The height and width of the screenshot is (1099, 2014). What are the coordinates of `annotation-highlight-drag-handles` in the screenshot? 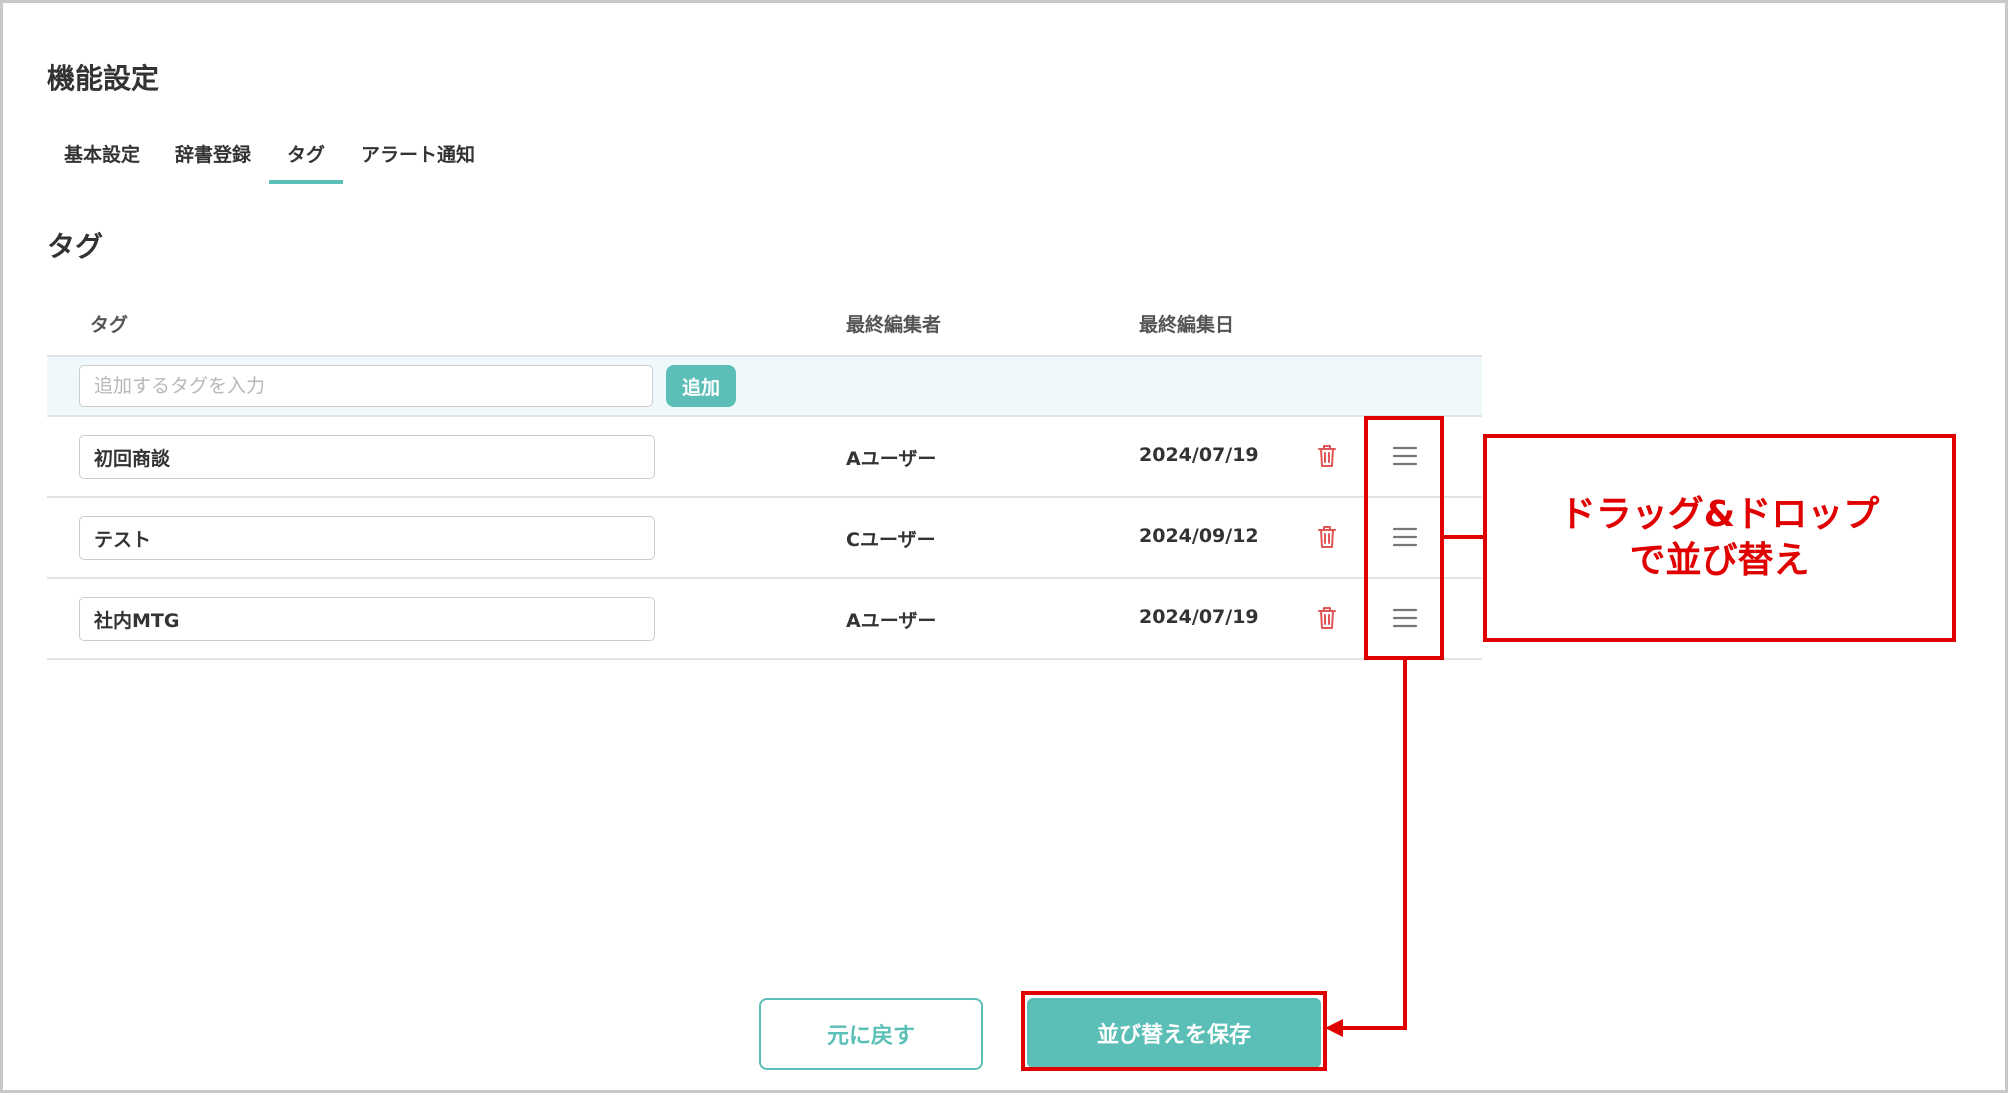 It's located at (1404, 538).